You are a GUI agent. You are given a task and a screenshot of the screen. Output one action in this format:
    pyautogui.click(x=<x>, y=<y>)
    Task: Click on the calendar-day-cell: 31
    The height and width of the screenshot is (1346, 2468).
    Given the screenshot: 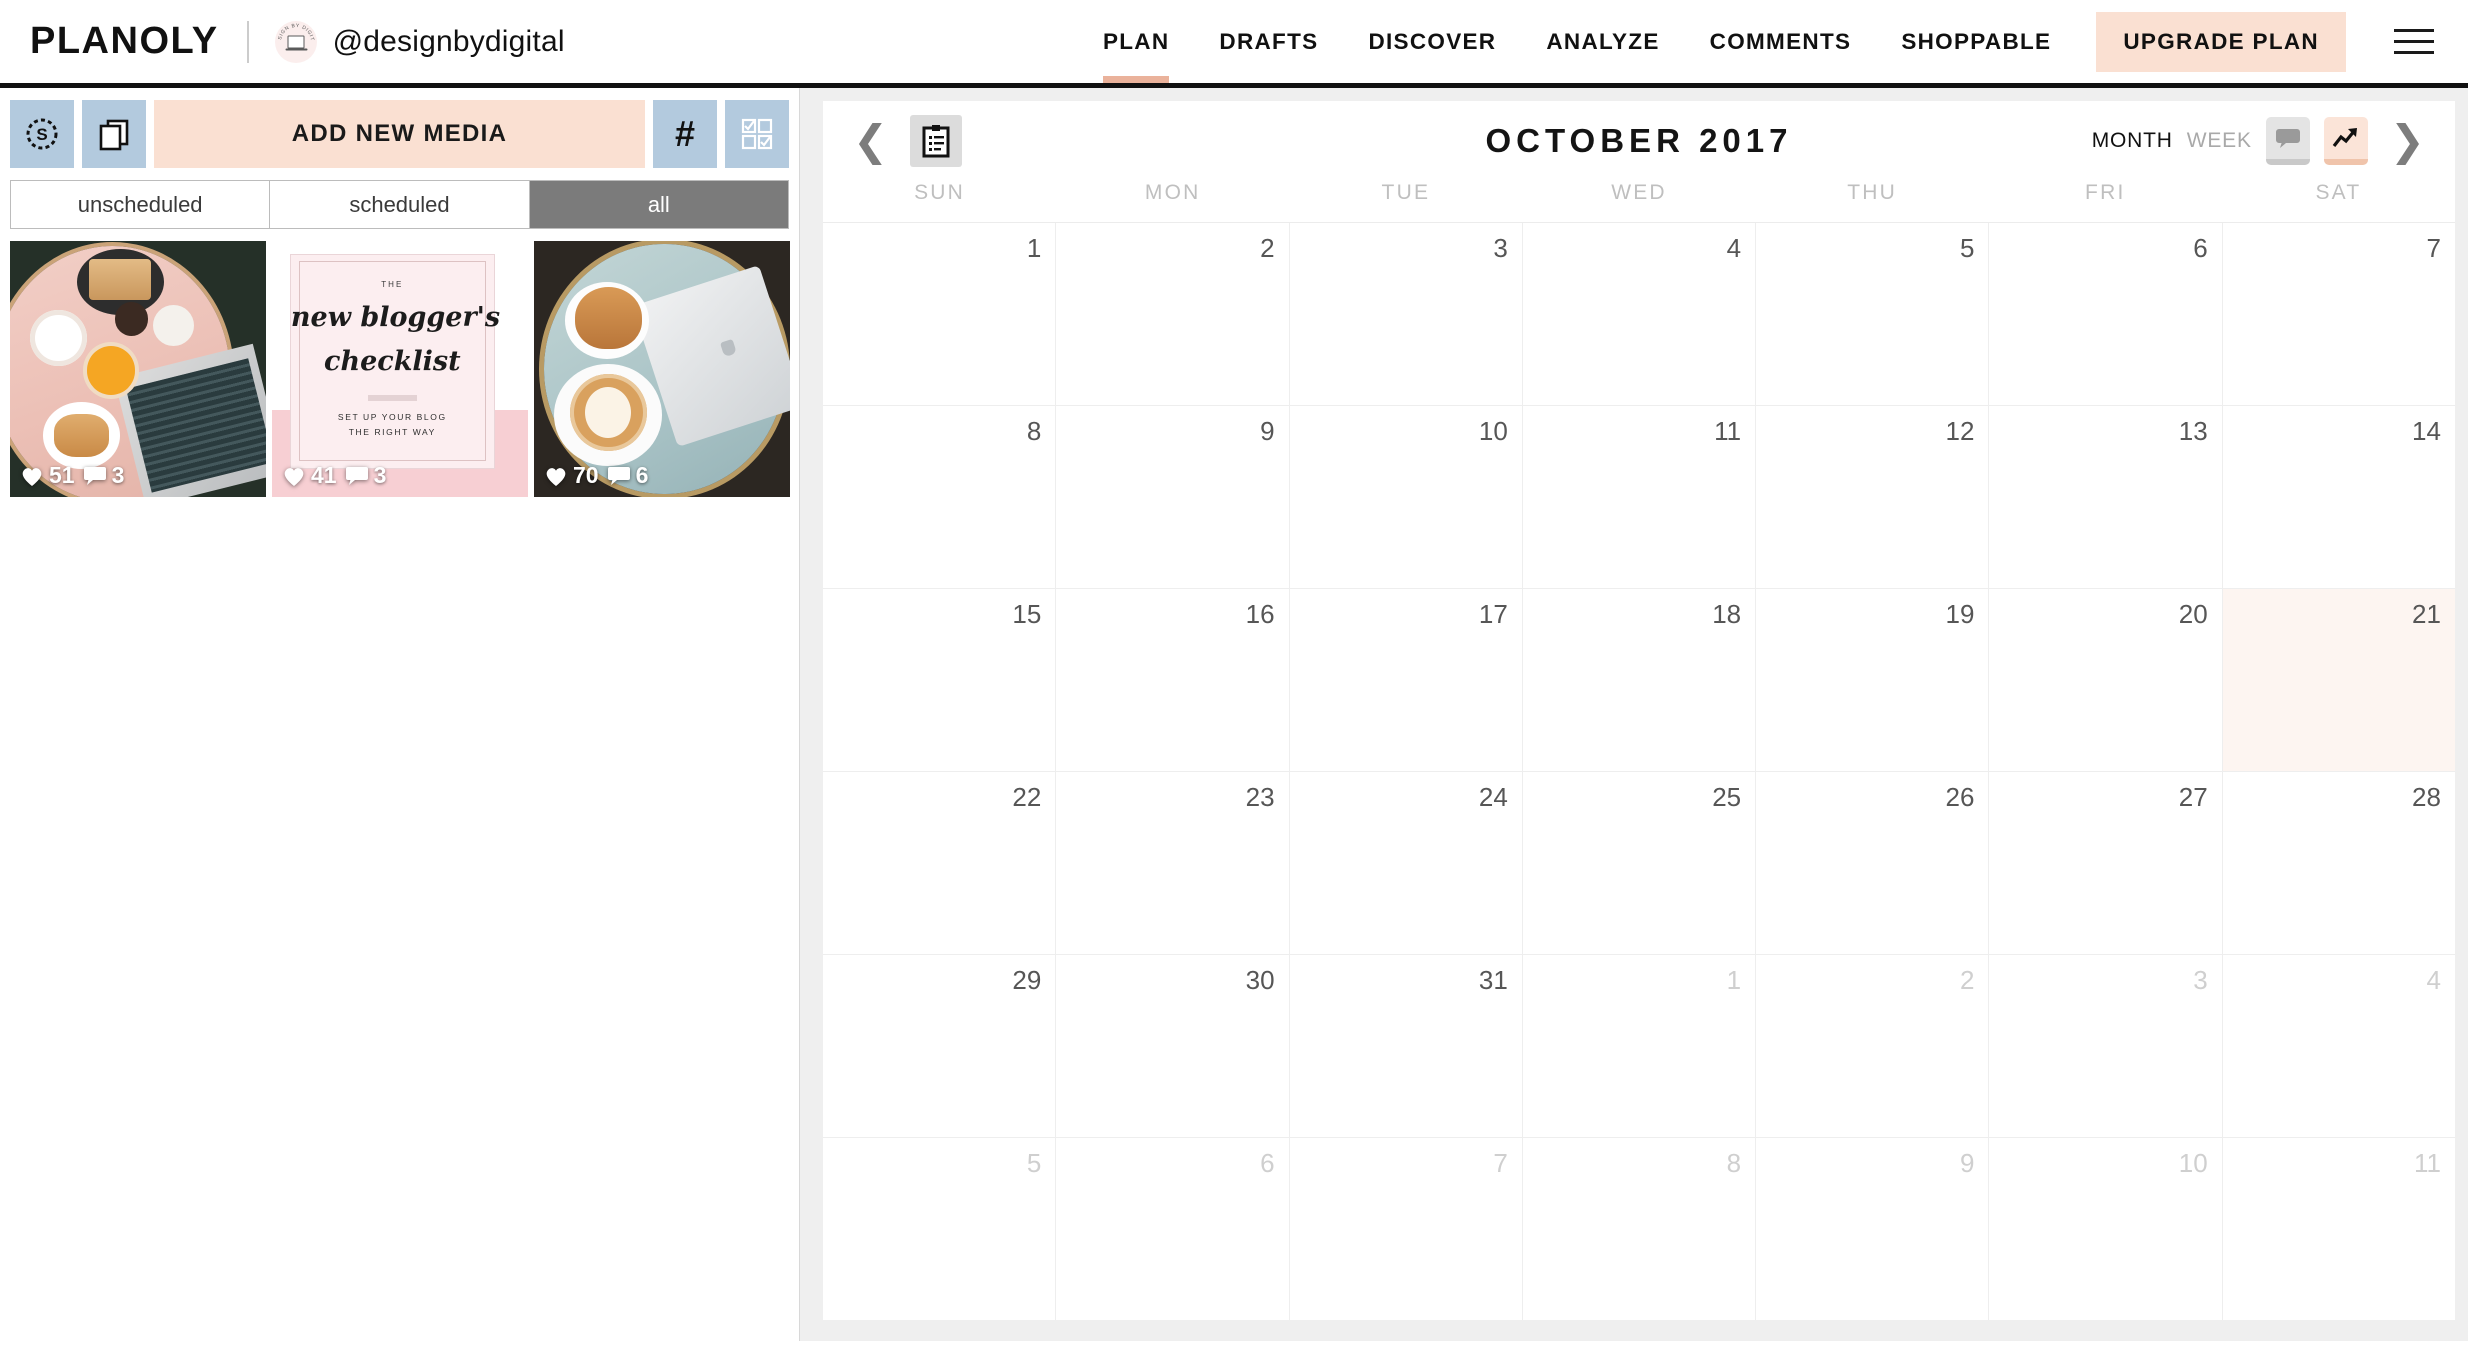 What is the action you would take?
    pyautogui.click(x=1406, y=1046)
    